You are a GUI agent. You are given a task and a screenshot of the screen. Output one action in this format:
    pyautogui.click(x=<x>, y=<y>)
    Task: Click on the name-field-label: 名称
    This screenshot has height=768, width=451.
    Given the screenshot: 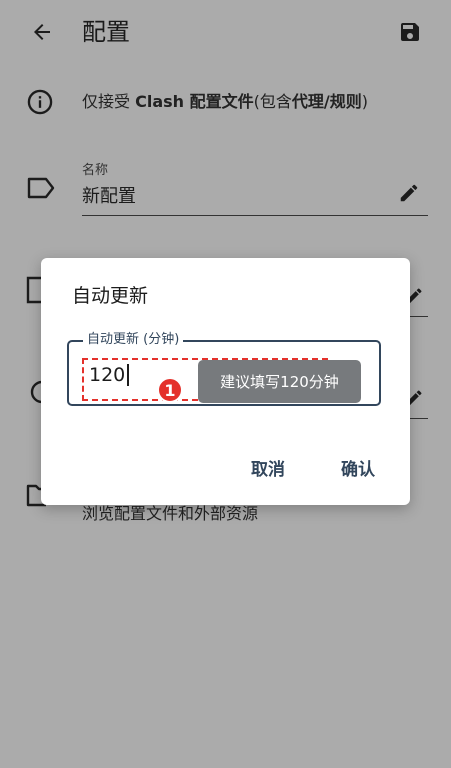 What is the action you would take?
    pyautogui.click(x=95, y=170)
    